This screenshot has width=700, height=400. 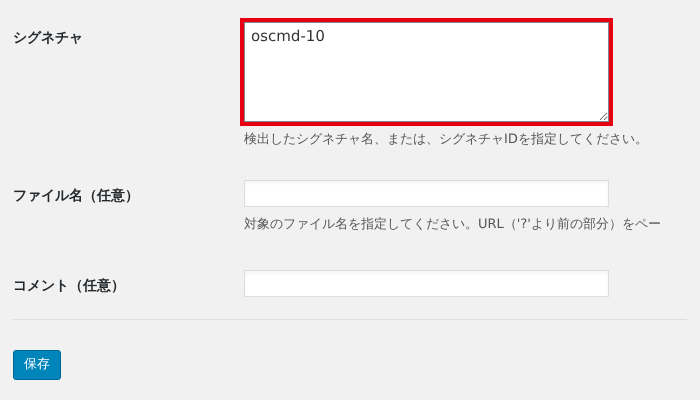 I want to click on signature-textarea: oscmd-10, so click(x=426, y=72).